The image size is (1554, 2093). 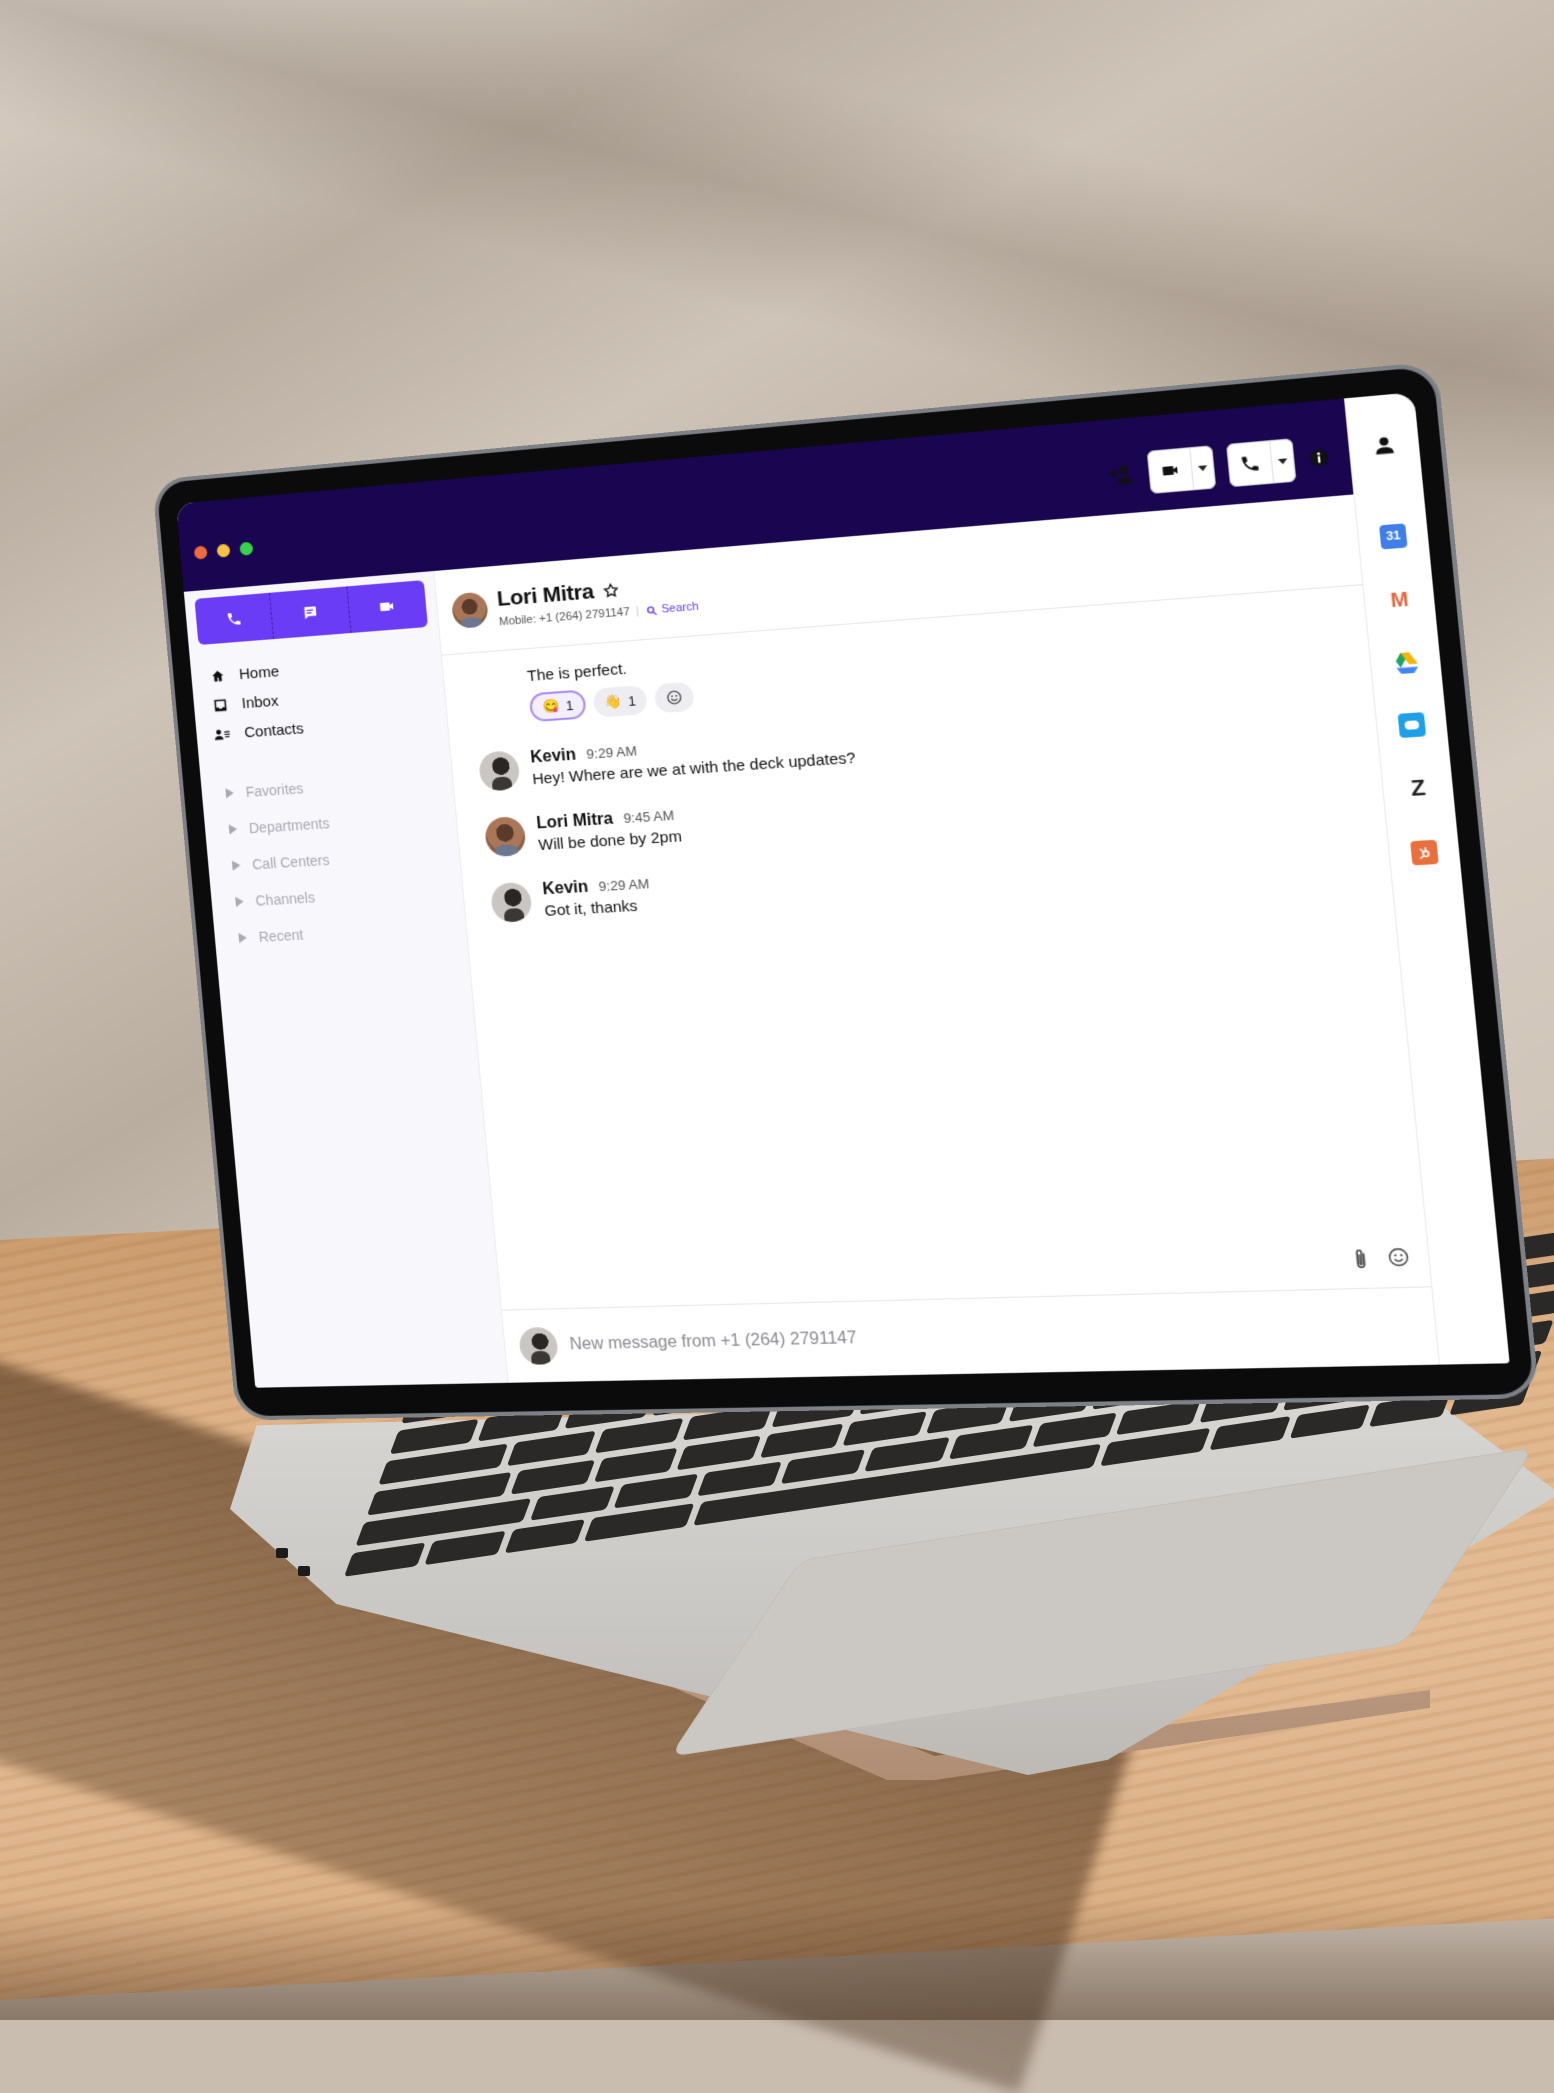 What do you see at coordinates (539, 1345) in the screenshot?
I see `sender-avatar` at bounding box center [539, 1345].